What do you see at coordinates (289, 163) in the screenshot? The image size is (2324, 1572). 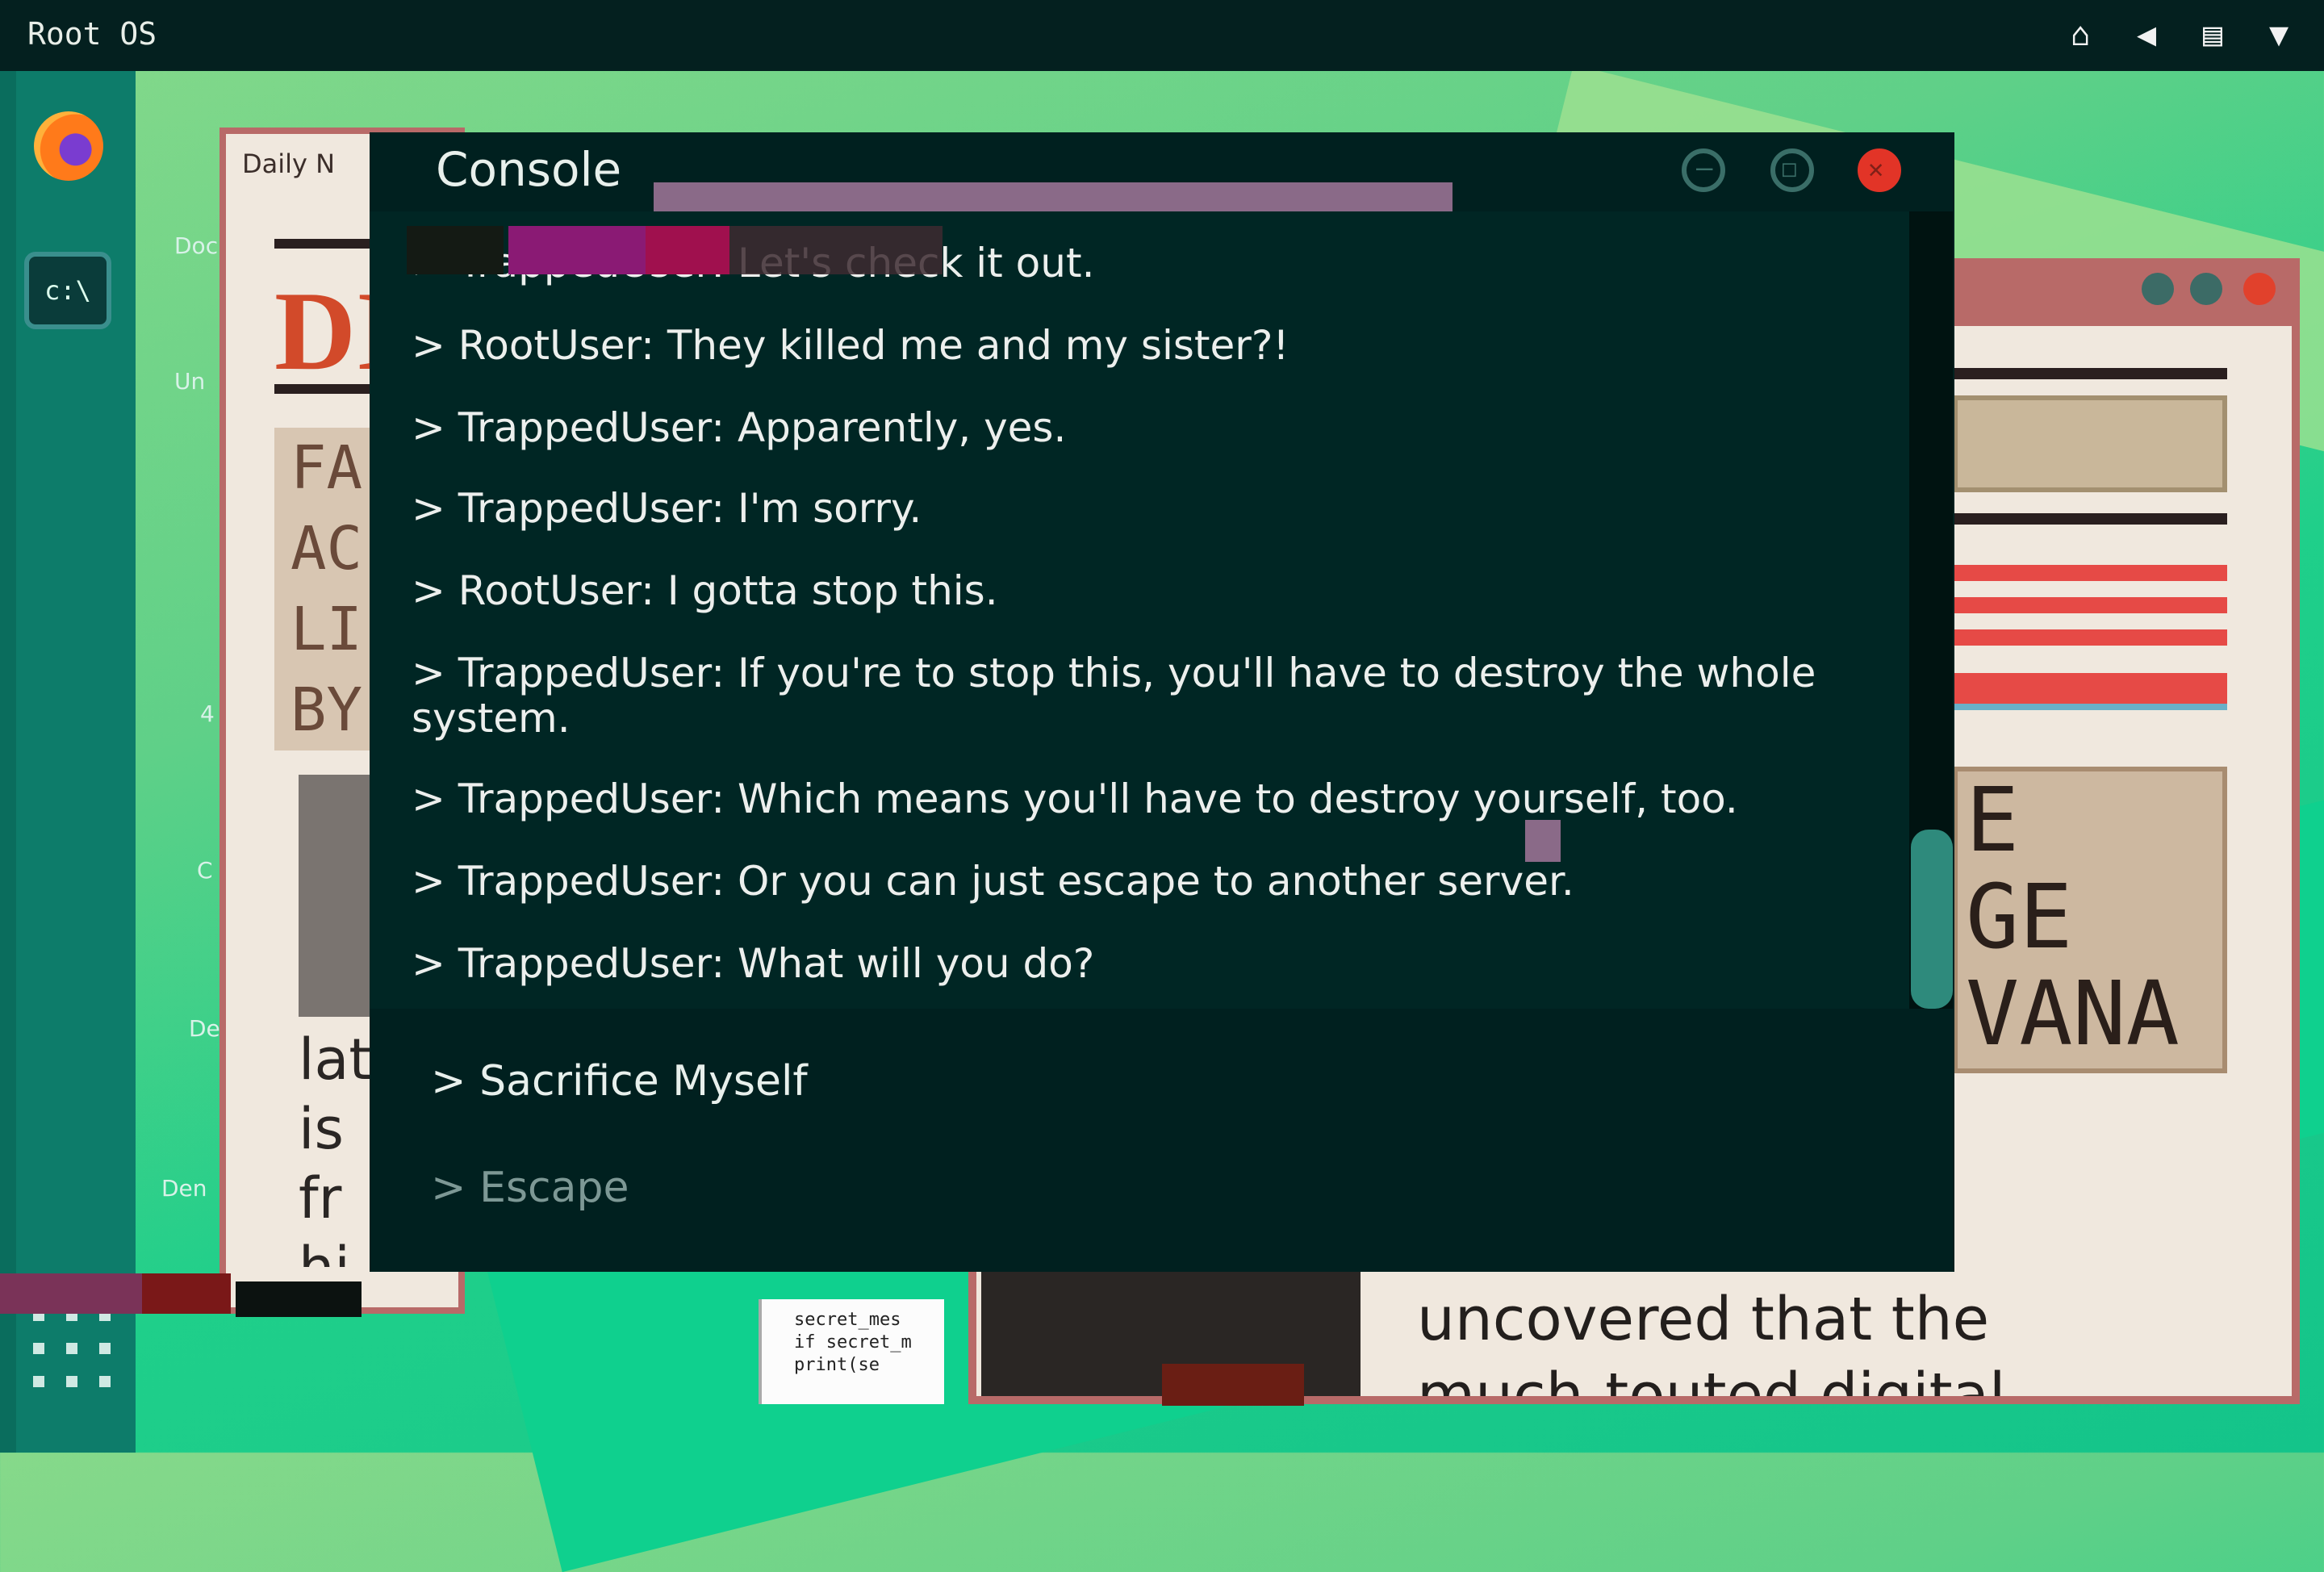 I see `news-window-title: Daily N` at bounding box center [289, 163].